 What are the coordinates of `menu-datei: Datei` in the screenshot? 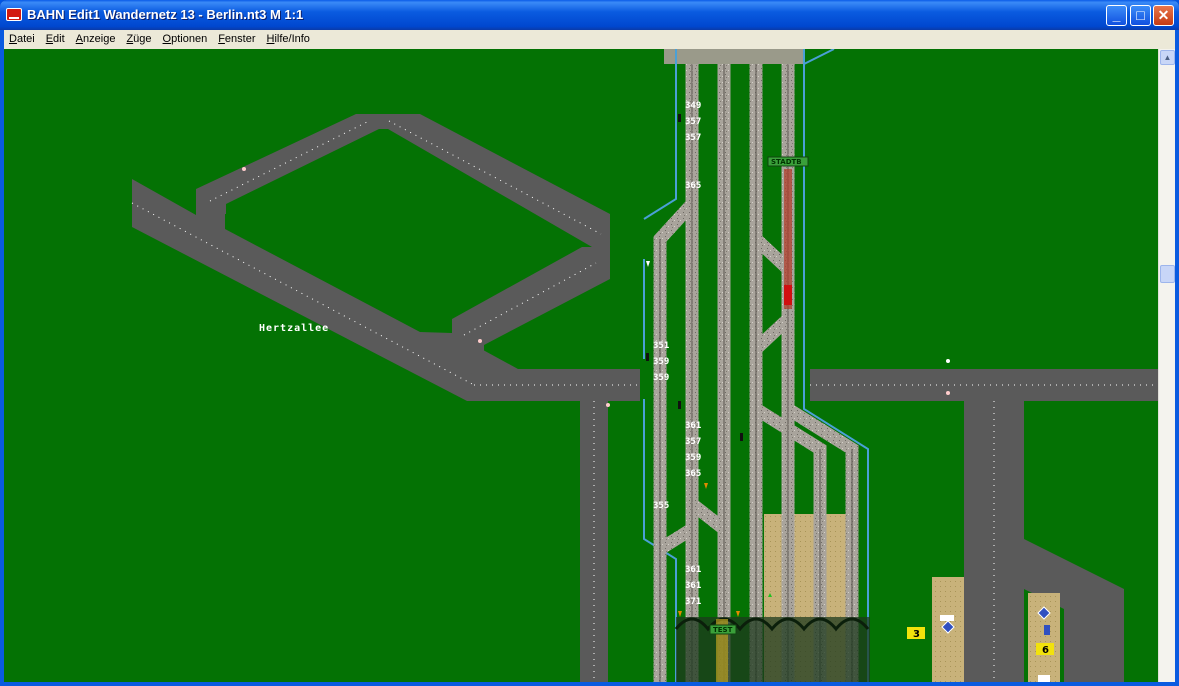 It's located at (22, 39).